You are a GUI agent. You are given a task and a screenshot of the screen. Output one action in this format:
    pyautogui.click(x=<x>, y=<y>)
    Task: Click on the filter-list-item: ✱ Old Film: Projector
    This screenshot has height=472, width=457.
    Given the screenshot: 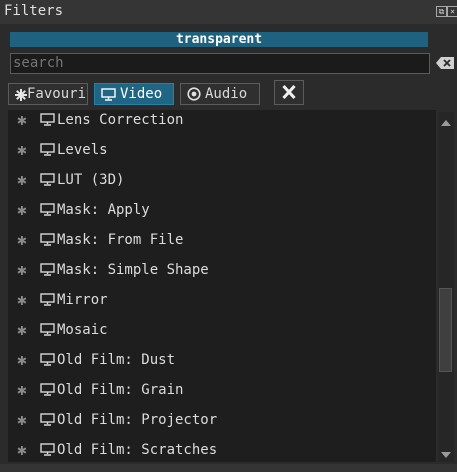 What is the action you would take?
    pyautogui.click(x=222, y=425)
    